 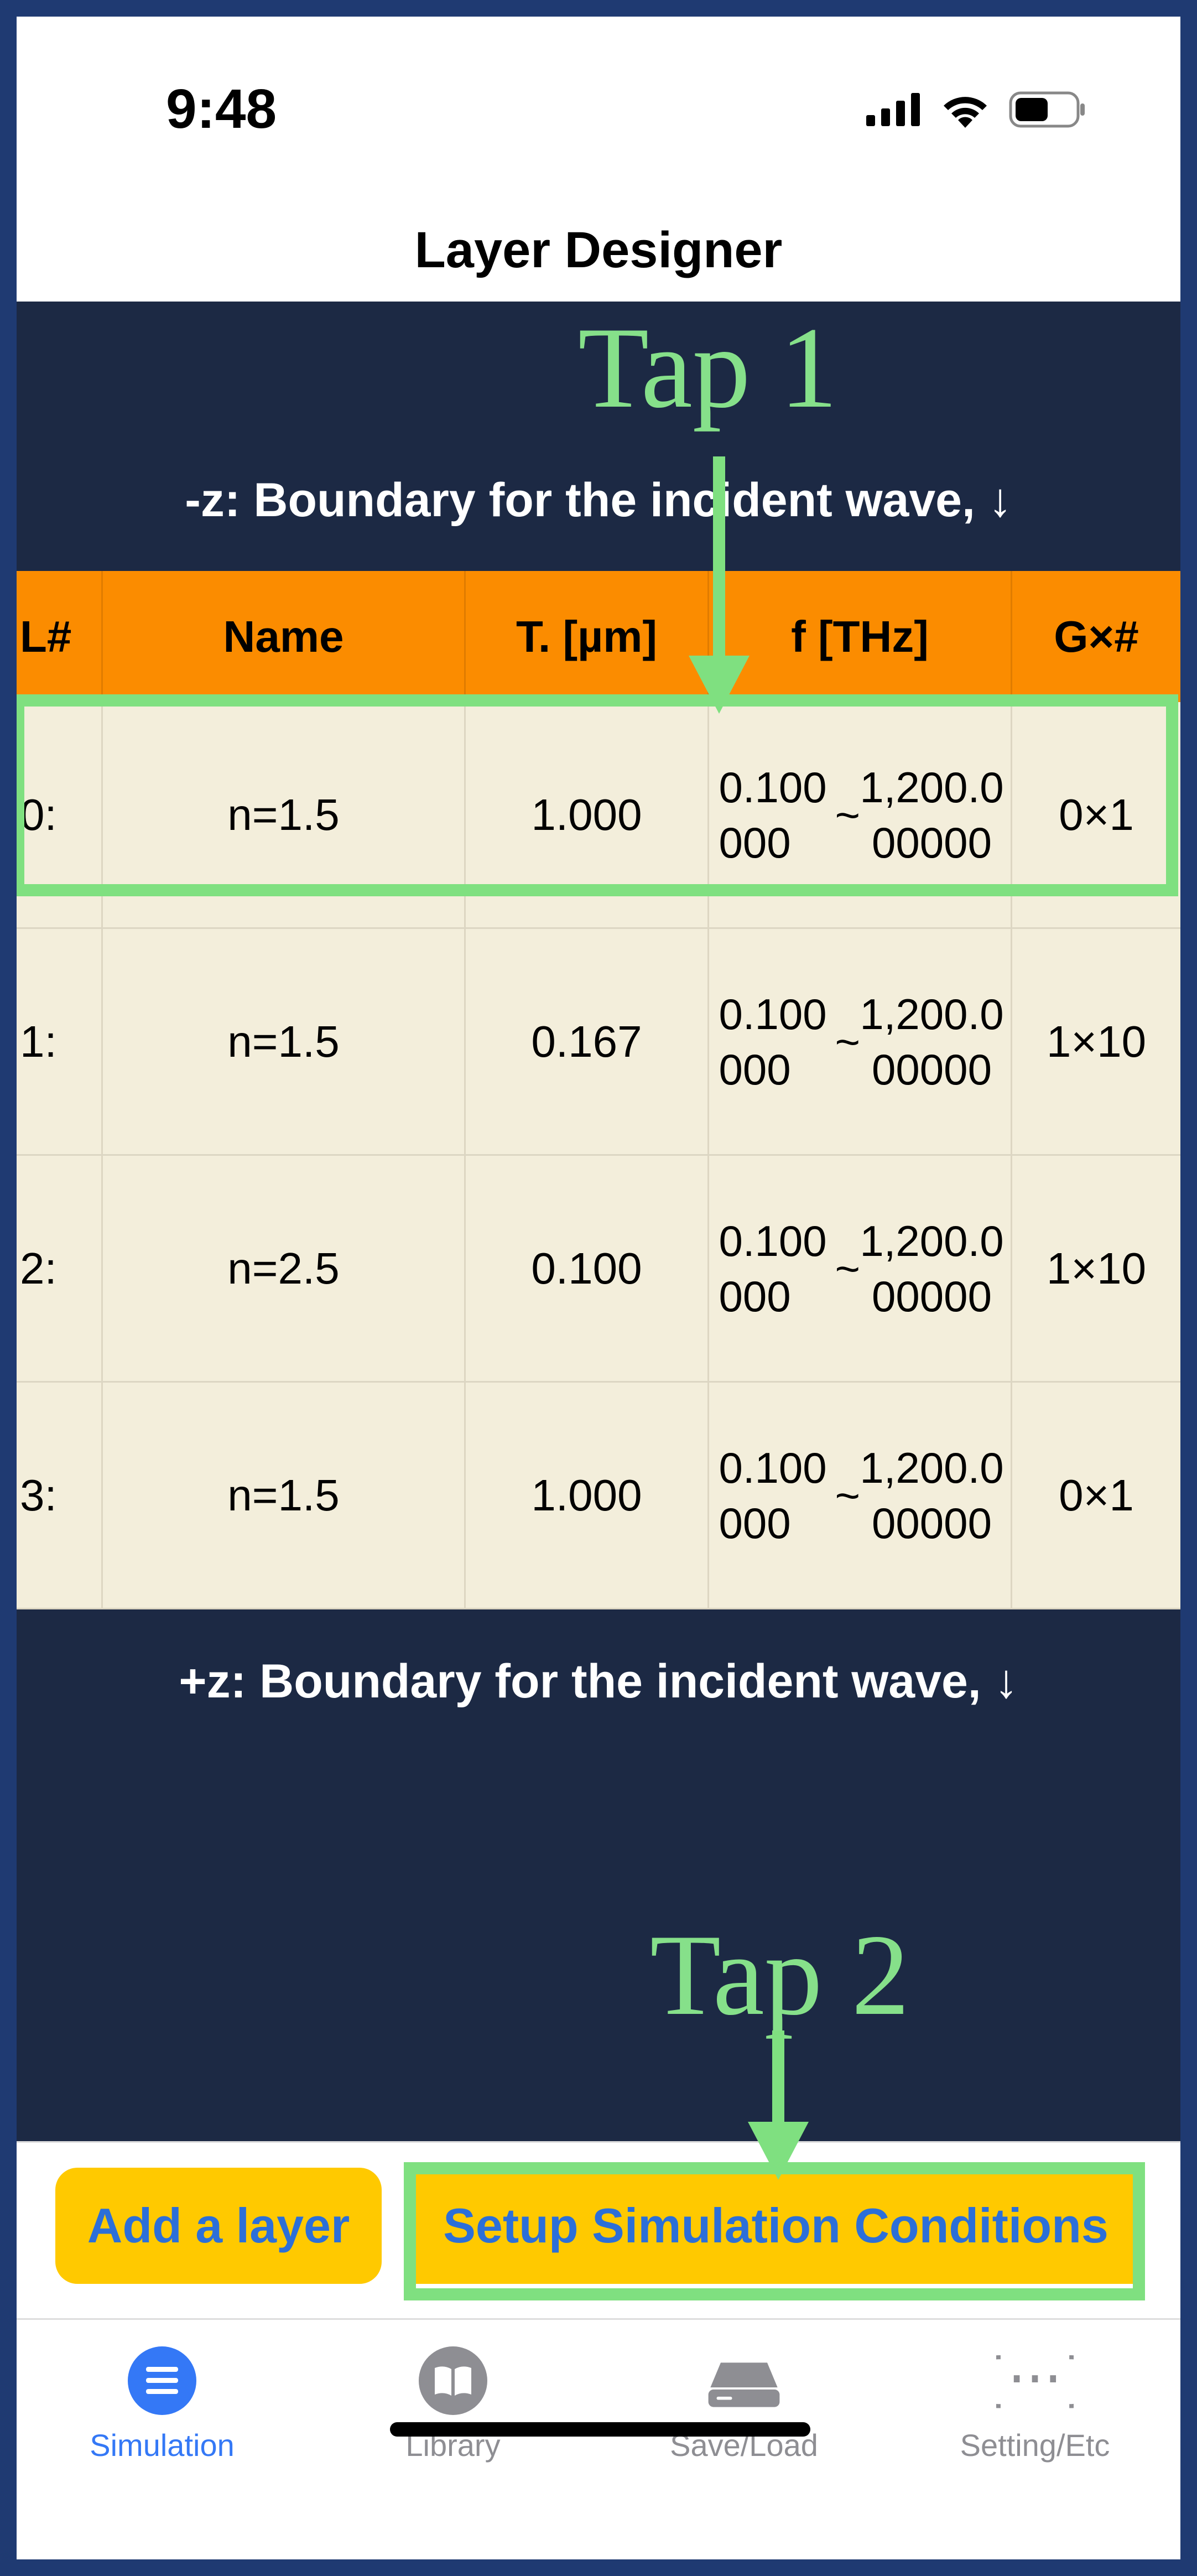 I want to click on status-icons, so click(x=976, y=109).